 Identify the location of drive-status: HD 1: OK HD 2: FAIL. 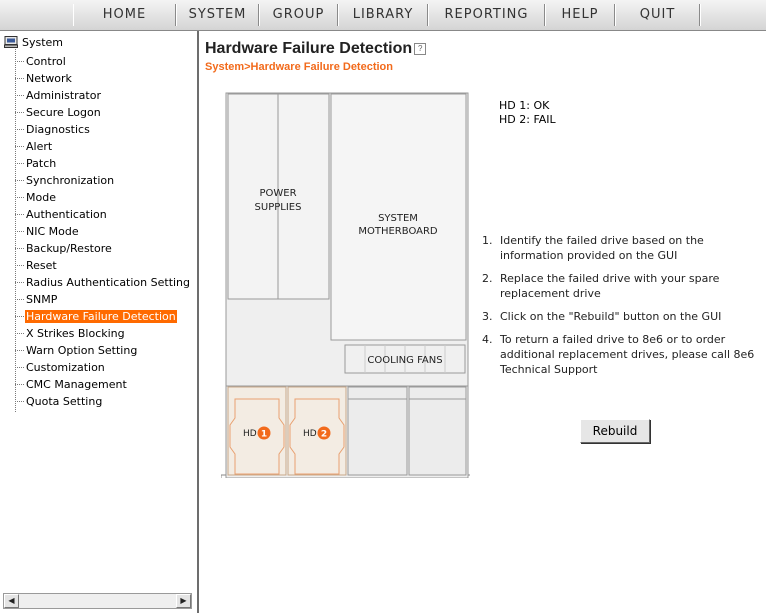
(527, 113).